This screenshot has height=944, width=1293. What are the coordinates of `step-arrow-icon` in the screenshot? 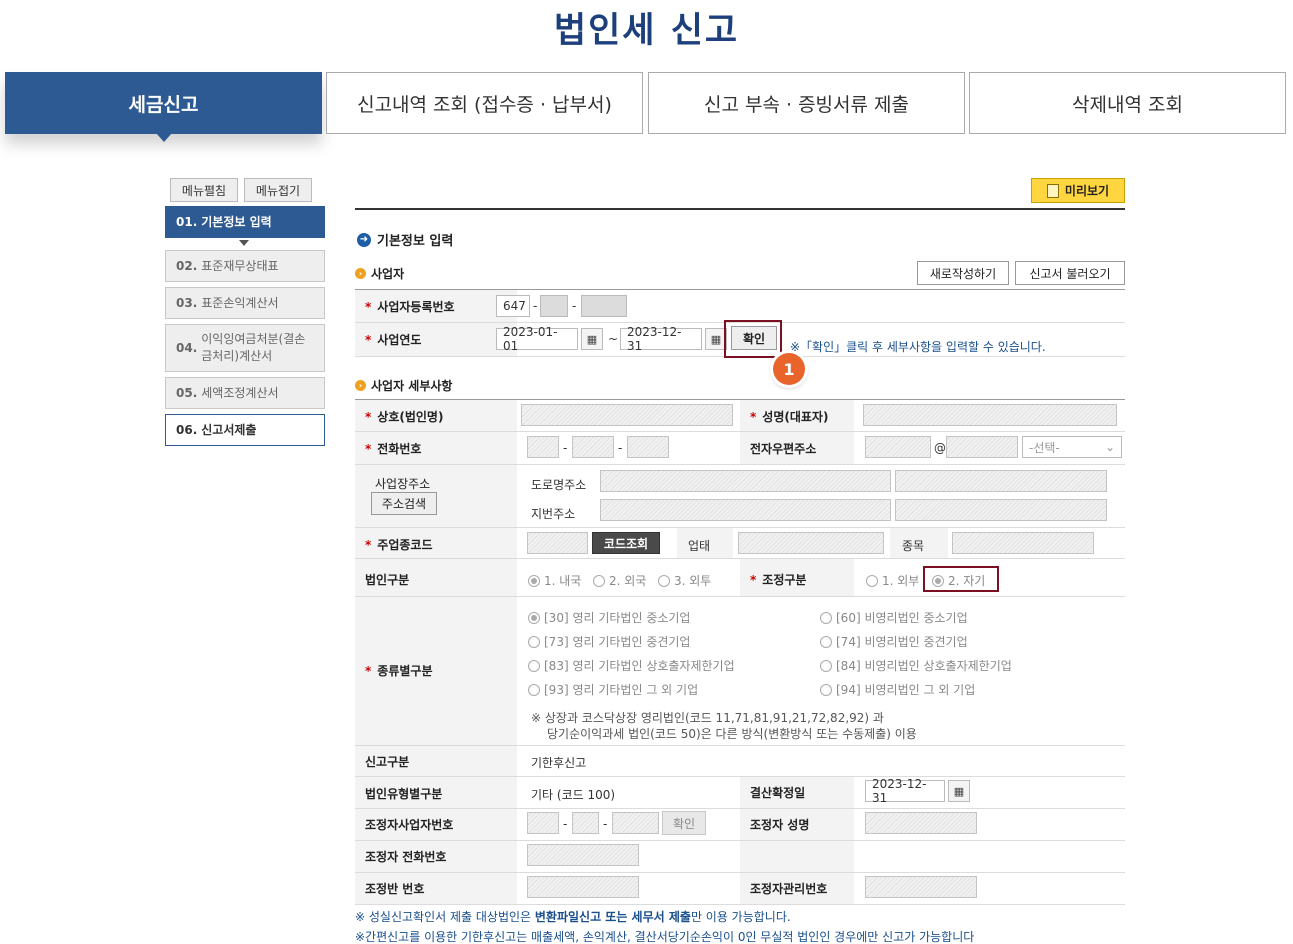 It's located at (244, 243).